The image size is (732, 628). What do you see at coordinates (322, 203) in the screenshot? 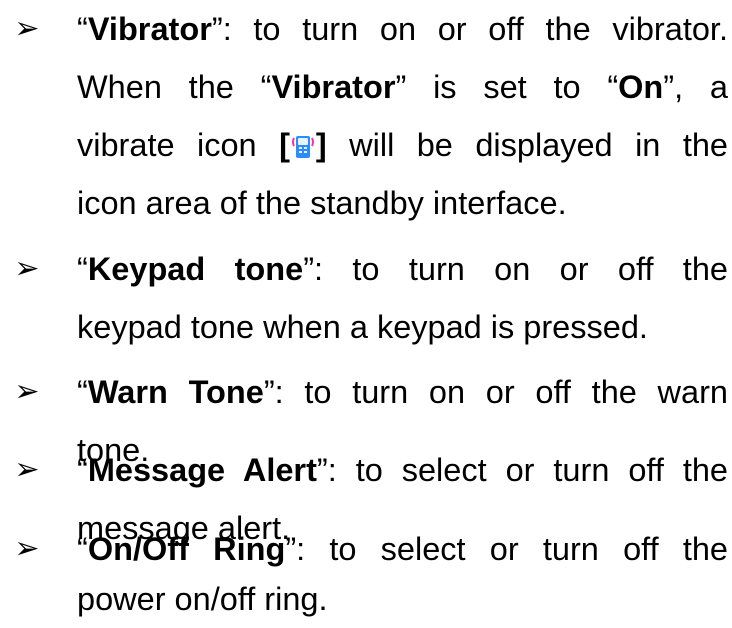
I see `vibrator-line-4: icon area of the standby interface.` at bounding box center [322, 203].